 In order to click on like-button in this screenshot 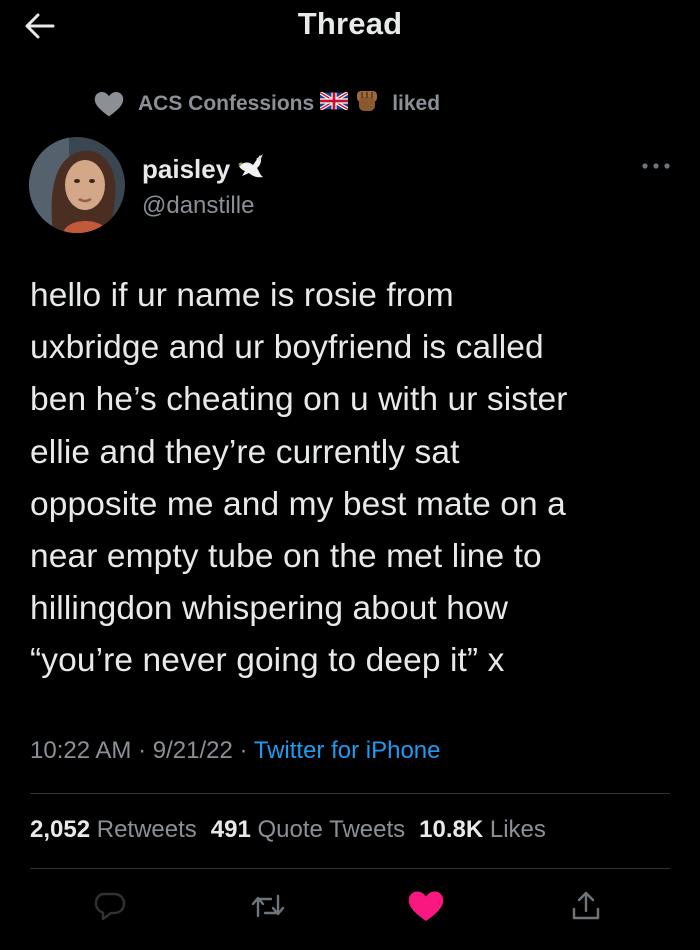, I will do `click(426, 906)`.